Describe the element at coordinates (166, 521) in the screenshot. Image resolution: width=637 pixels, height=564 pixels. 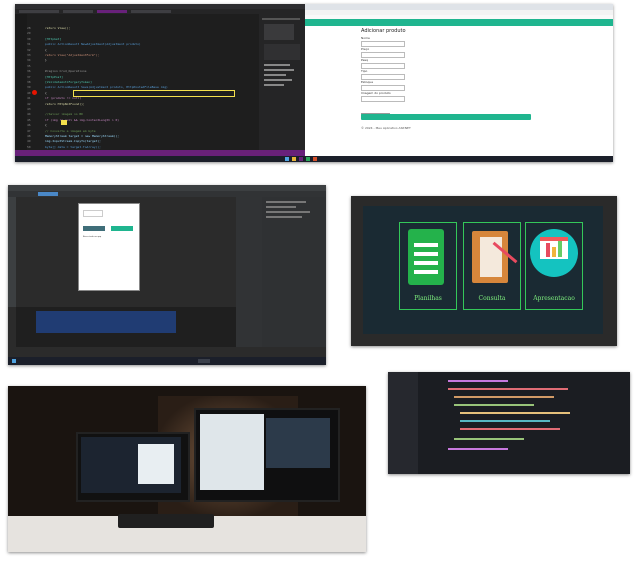
I see `keyboard` at that location.